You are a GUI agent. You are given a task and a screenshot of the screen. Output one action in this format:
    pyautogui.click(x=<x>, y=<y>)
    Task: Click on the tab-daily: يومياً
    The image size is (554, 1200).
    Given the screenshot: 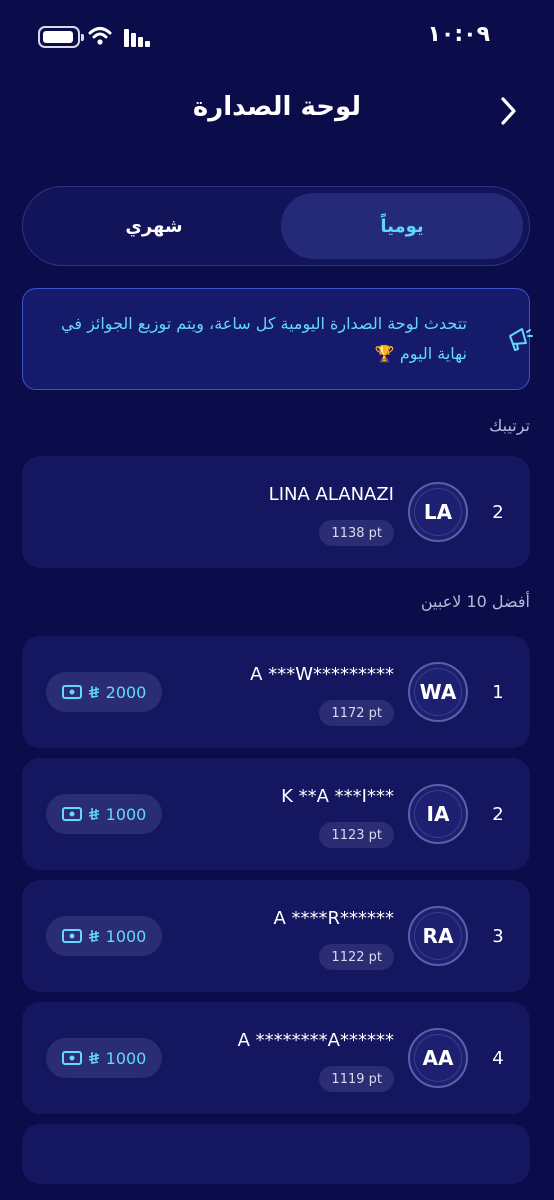 What is the action you would take?
    pyautogui.click(x=402, y=226)
    